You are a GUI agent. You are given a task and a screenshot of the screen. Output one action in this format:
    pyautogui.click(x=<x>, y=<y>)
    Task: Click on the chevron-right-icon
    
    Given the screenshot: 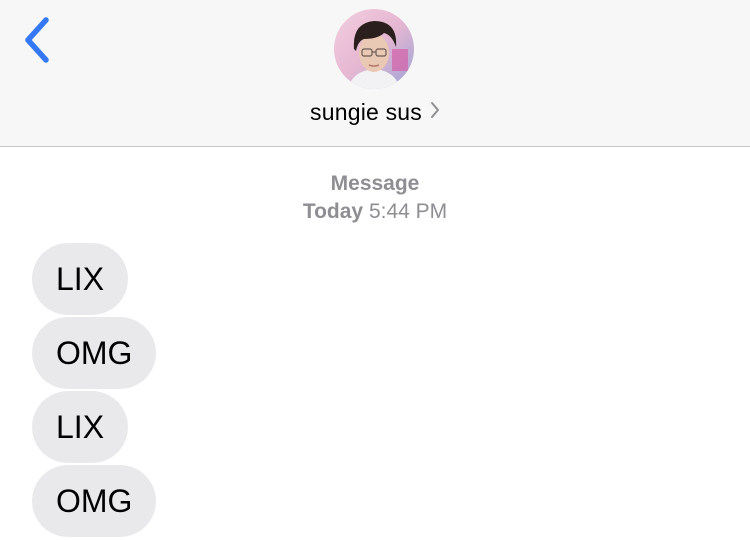 What is the action you would take?
    pyautogui.click(x=435, y=112)
    